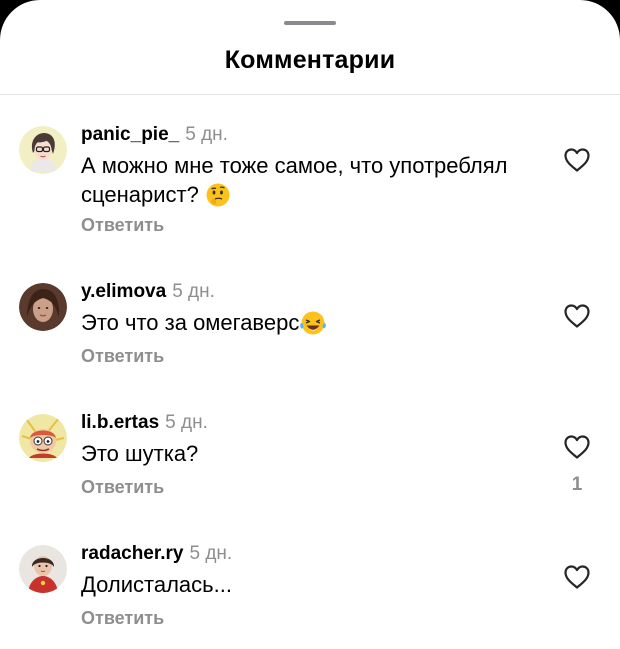  What do you see at coordinates (311, 453) in the screenshot?
I see `comment-text: Это шутка?` at bounding box center [311, 453].